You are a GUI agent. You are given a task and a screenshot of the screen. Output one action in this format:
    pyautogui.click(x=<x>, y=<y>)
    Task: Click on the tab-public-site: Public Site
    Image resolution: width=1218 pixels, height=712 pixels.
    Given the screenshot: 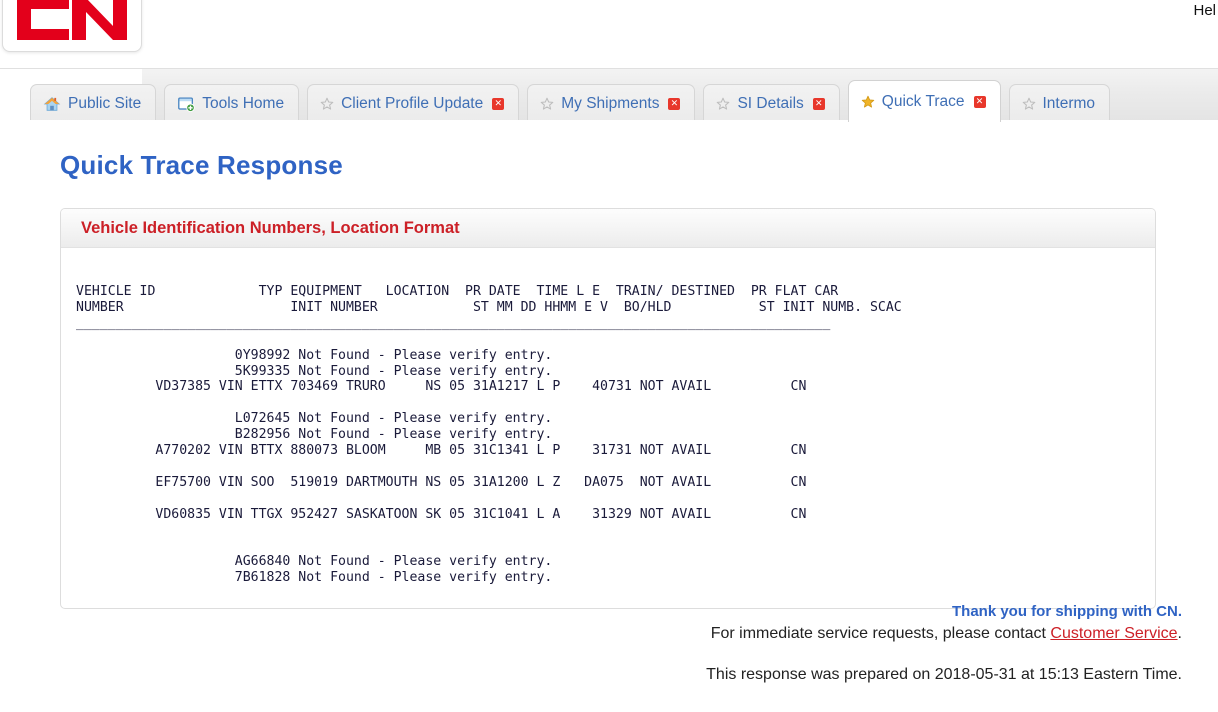 What is the action you would take?
    pyautogui.click(x=93, y=103)
    